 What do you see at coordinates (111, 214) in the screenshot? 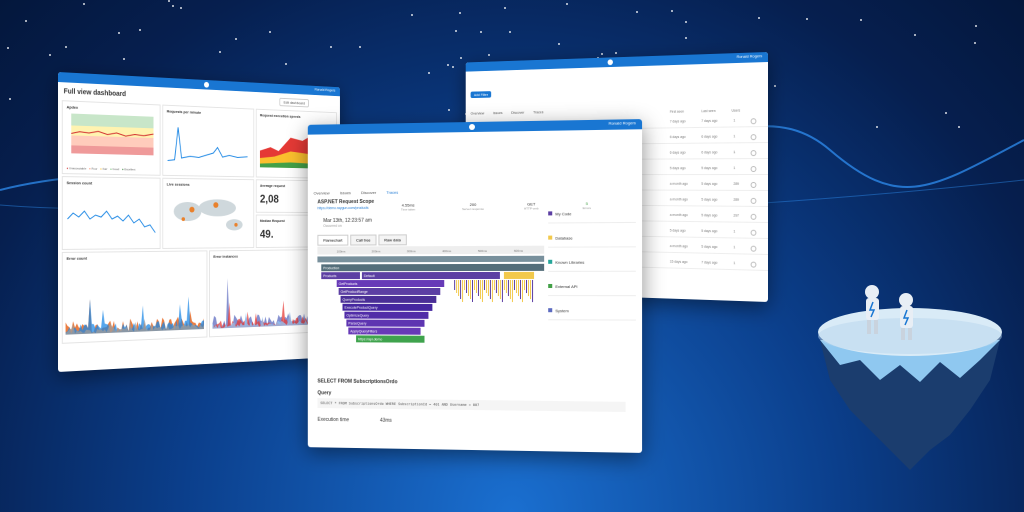
I see `session-count-chart` at bounding box center [111, 214].